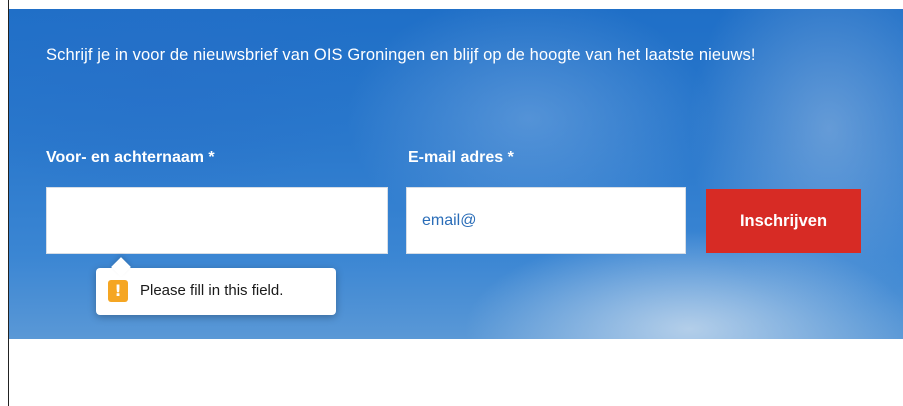  What do you see at coordinates (212, 290) in the screenshot?
I see `validation-message: Please fill in this field.` at bounding box center [212, 290].